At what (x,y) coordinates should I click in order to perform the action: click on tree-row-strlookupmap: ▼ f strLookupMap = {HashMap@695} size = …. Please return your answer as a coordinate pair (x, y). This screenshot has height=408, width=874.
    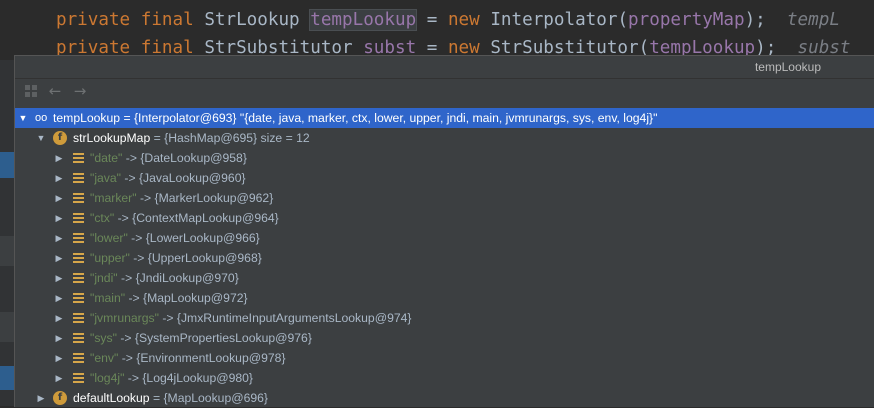
    Looking at the image, I should click on (444, 138).